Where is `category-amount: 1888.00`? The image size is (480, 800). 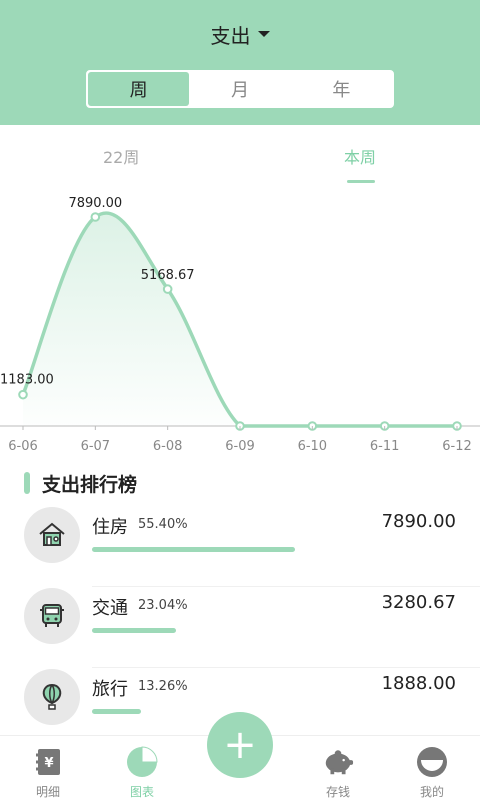 category-amount: 1888.00 is located at coordinates (418, 683).